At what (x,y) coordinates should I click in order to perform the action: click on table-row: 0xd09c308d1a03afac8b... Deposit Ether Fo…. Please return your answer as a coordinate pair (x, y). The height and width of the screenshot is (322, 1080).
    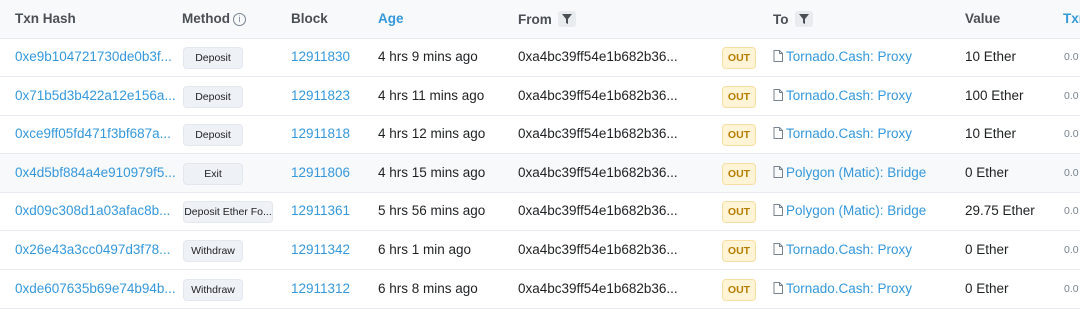
    Looking at the image, I should click on (540, 211).